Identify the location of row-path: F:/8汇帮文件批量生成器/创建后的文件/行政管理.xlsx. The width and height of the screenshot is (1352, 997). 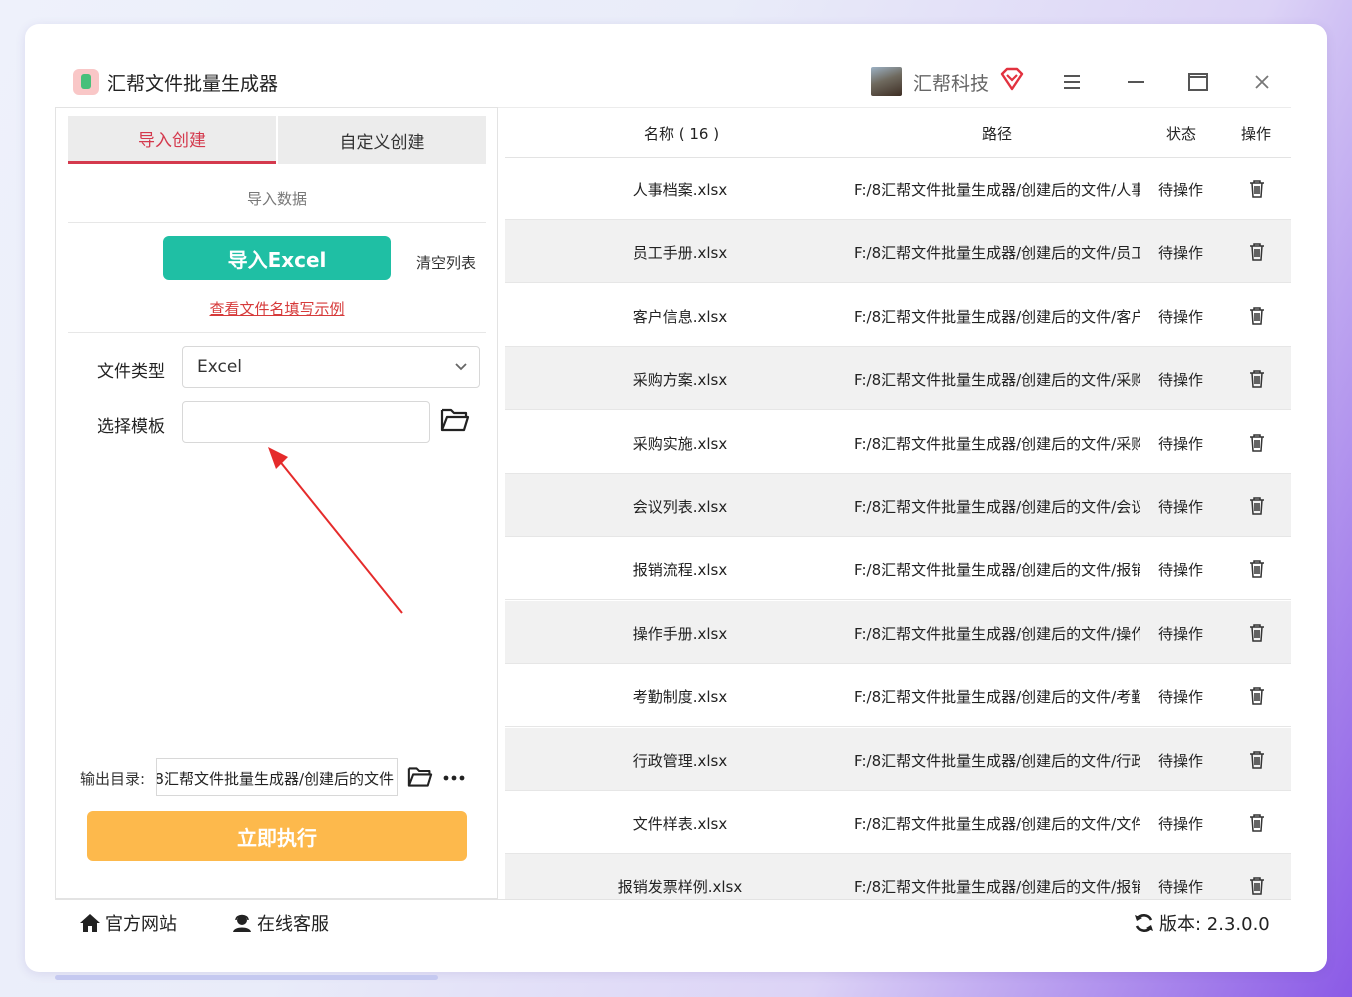
(997, 760).